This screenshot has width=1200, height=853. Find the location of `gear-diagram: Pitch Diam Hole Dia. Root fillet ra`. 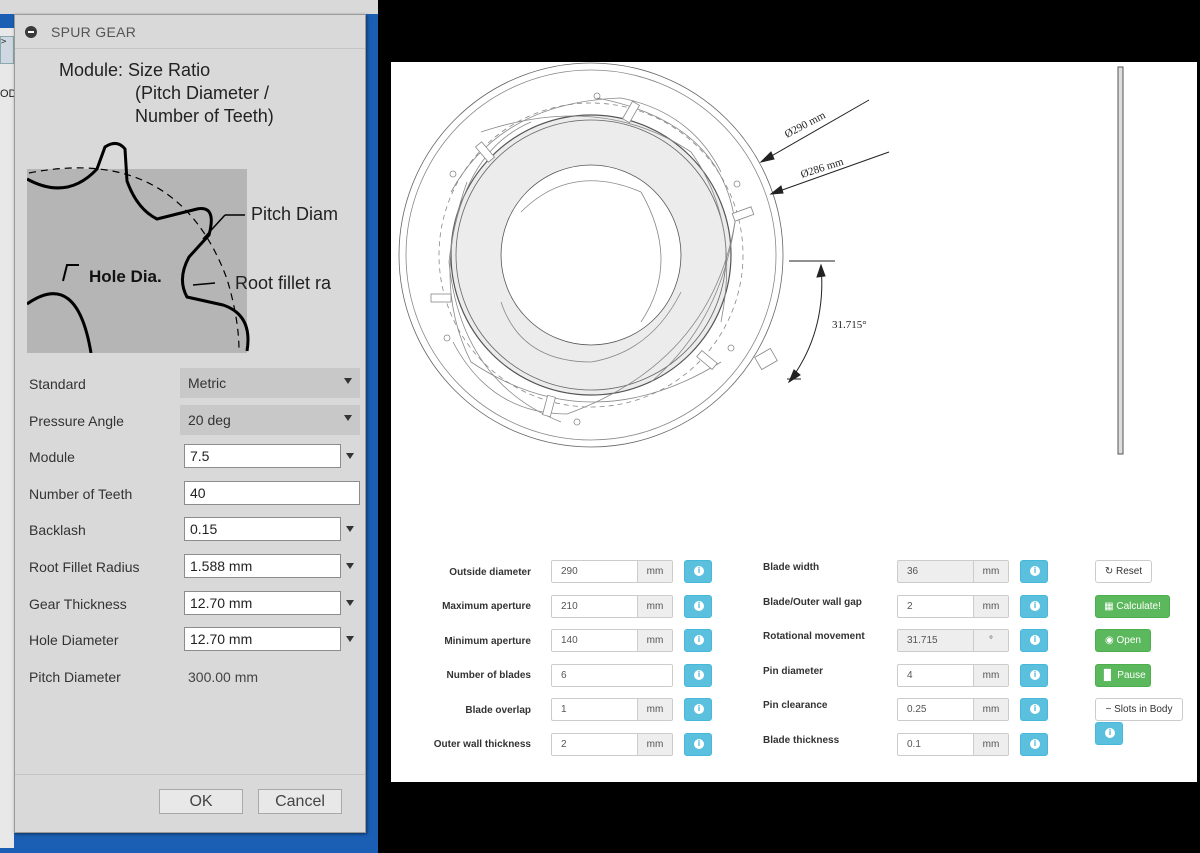

gear-diagram: Pitch Diam Hole Dia. Root fillet ra is located at coordinates (182, 247).